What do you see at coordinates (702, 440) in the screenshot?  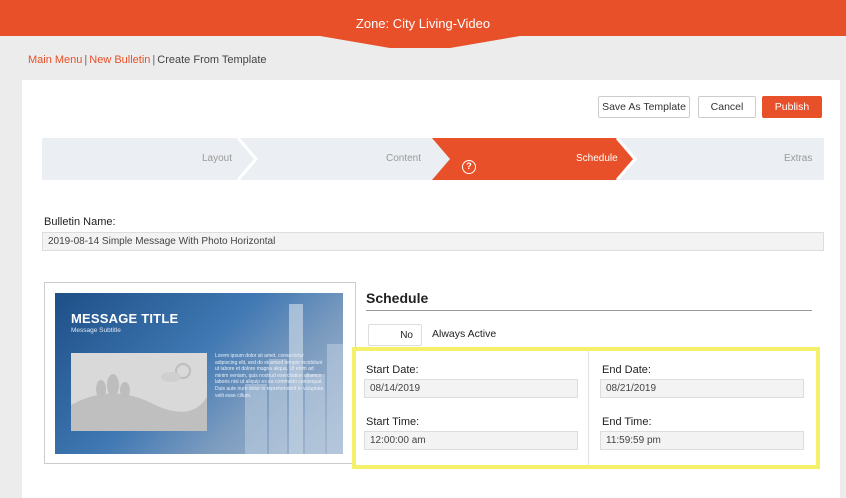 I see `end-time-input: 11:59:59 pm` at bounding box center [702, 440].